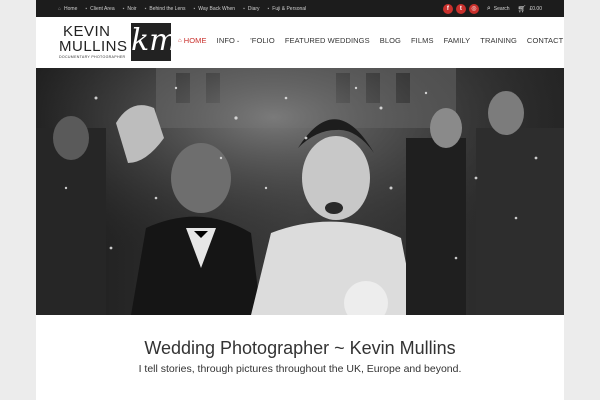 The width and height of the screenshot is (600, 400). What do you see at coordinates (501, 8) in the screenshot?
I see `search-label: Search` at bounding box center [501, 8].